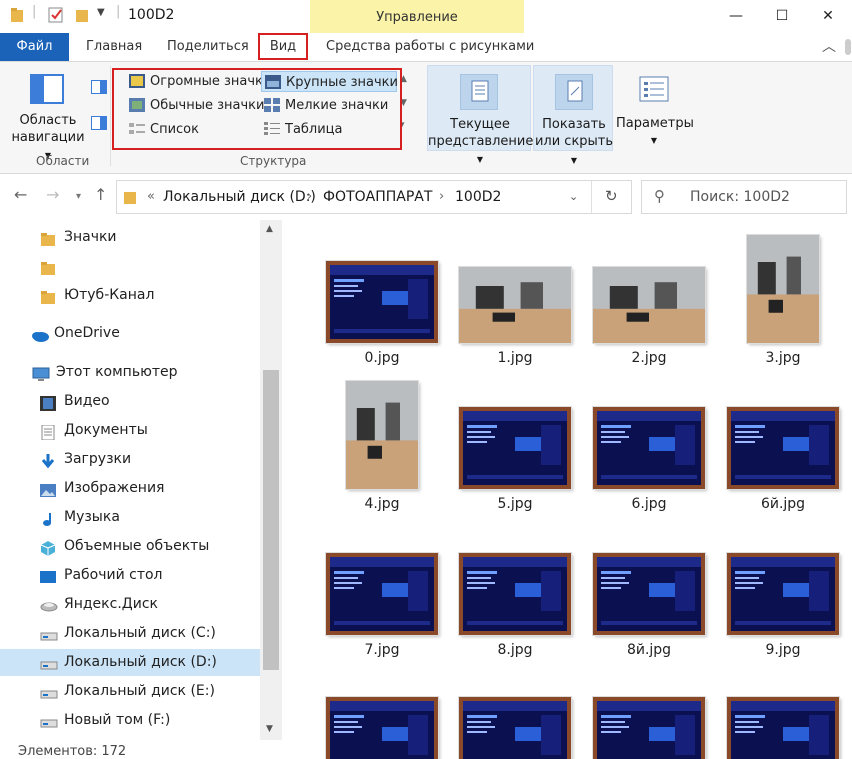 The image size is (852, 759). What do you see at coordinates (382, 504) in the screenshot?
I see `file-name: 4.jpg` at bounding box center [382, 504].